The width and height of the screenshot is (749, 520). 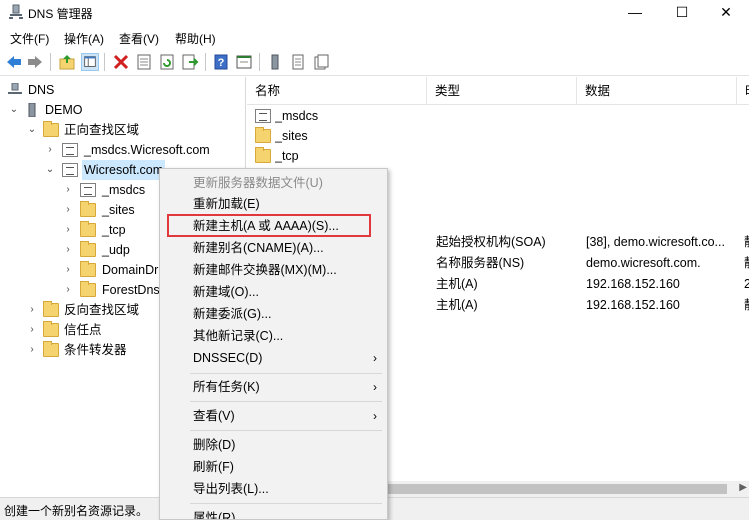 What do you see at coordinates (124, 190) in the screenshot?
I see `tree-label-child: _msdcs` at bounding box center [124, 190].